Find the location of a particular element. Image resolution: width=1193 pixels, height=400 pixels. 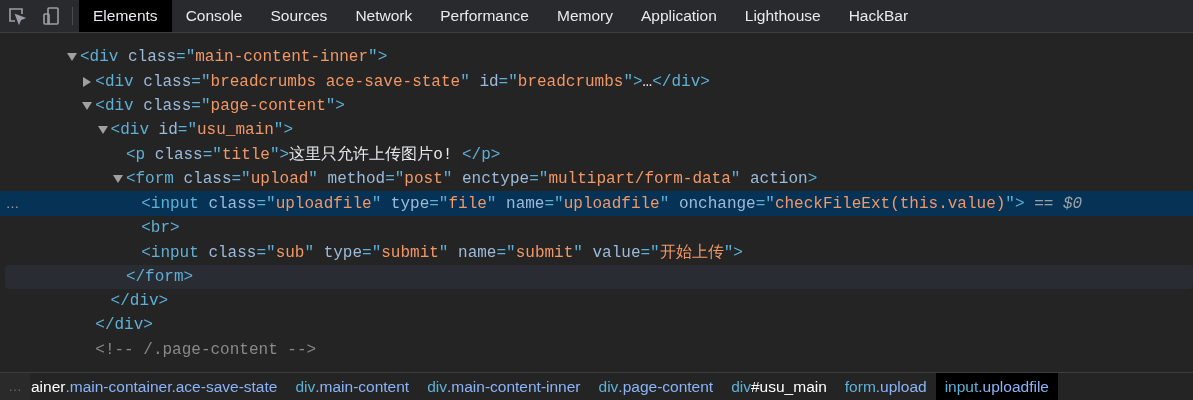

code-line: </form> is located at coordinates (159, 276).